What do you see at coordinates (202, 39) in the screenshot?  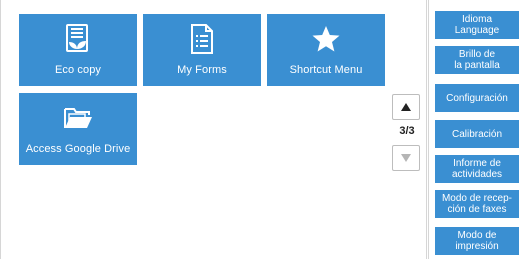 I see `document-list-icon` at bounding box center [202, 39].